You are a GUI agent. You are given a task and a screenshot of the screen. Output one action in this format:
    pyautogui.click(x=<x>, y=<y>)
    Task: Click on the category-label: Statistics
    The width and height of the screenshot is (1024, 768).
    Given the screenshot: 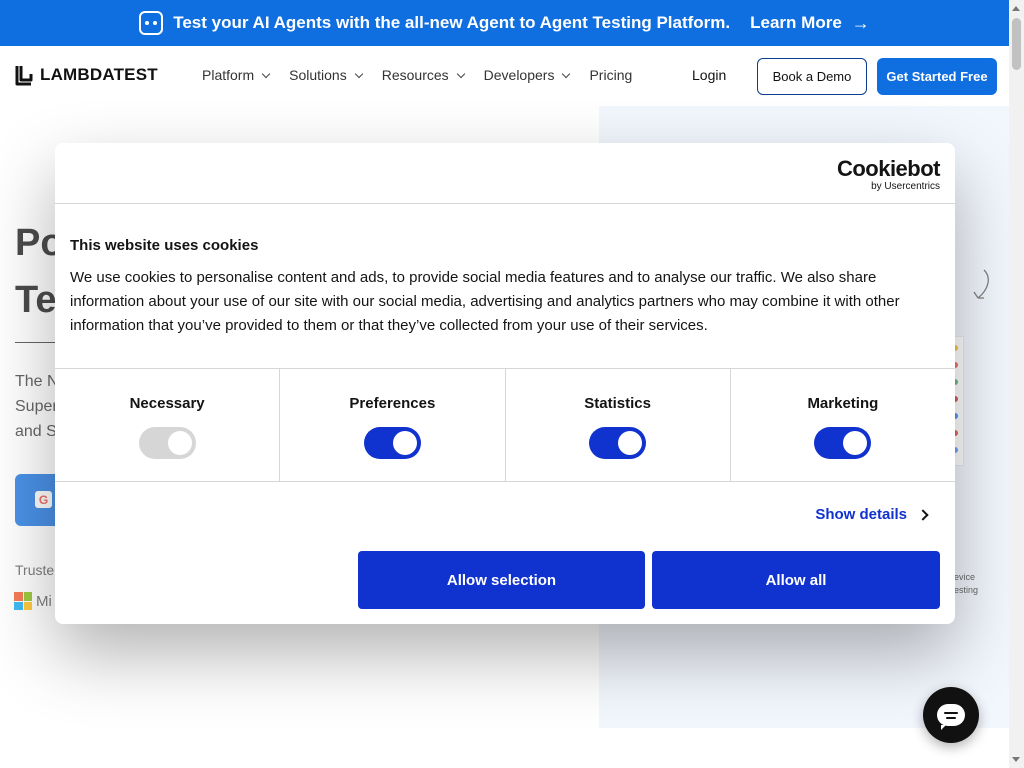 What is the action you would take?
    pyautogui.click(x=617, y=403)
    